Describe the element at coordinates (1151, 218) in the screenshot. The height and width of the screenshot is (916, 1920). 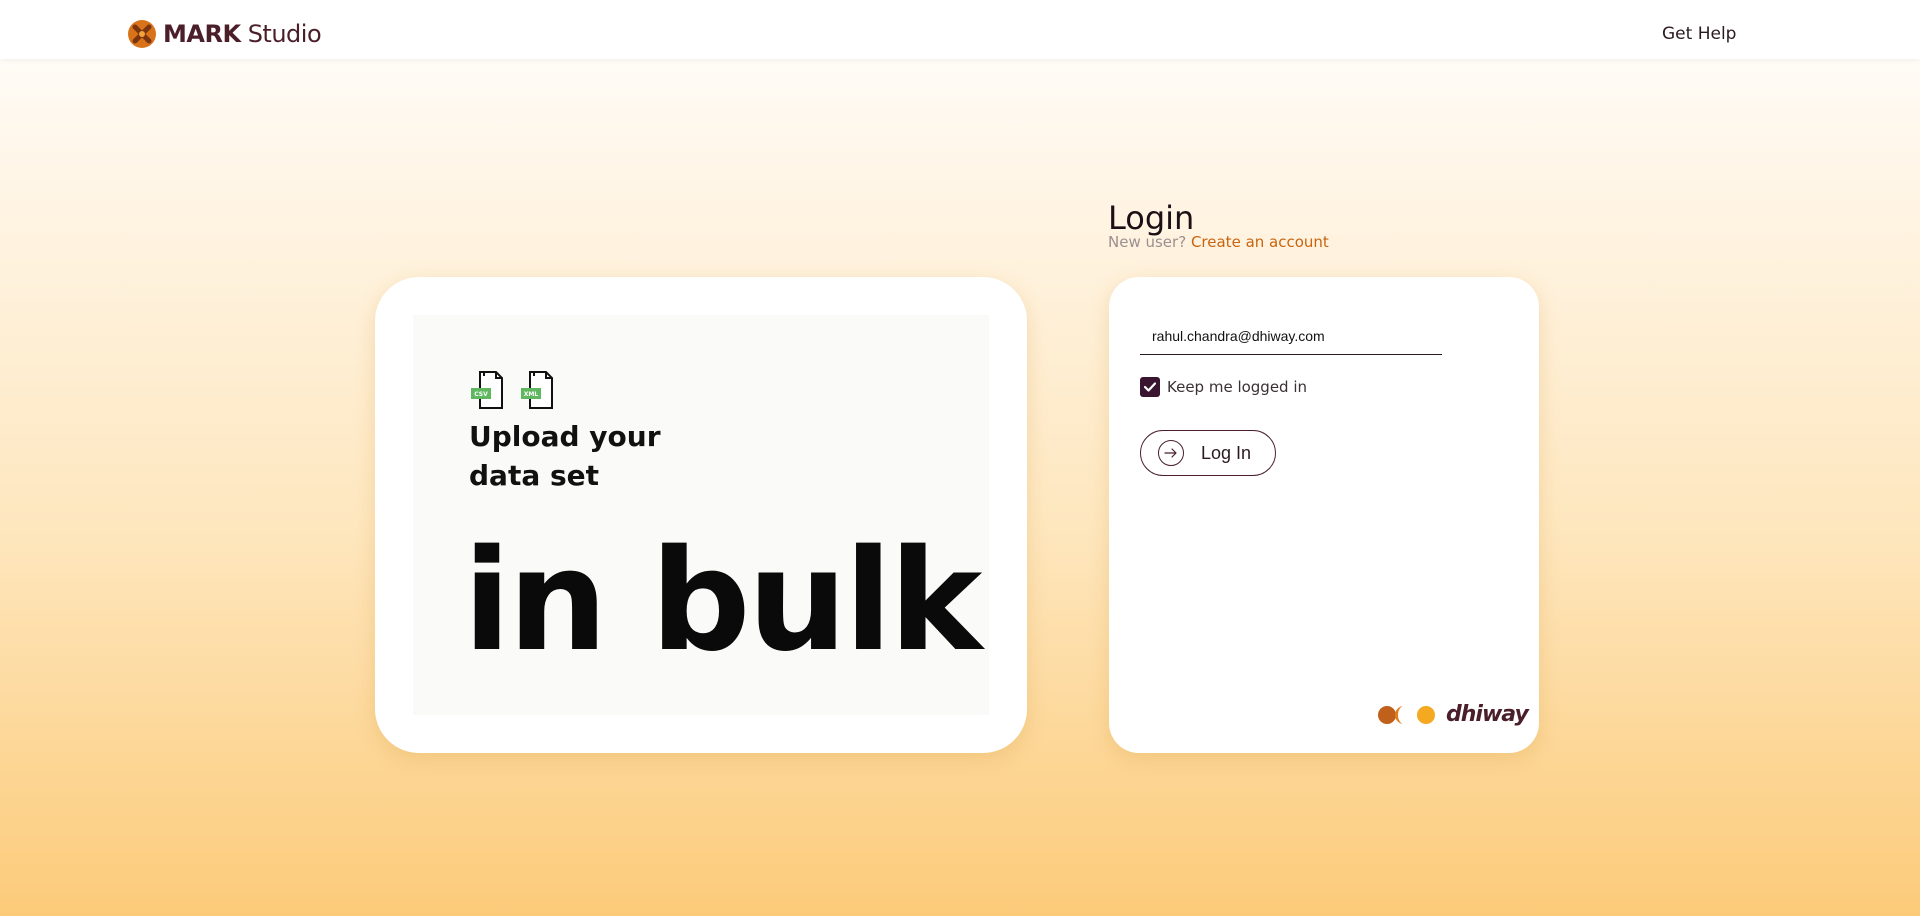
I see `login-title: Login` at that location.